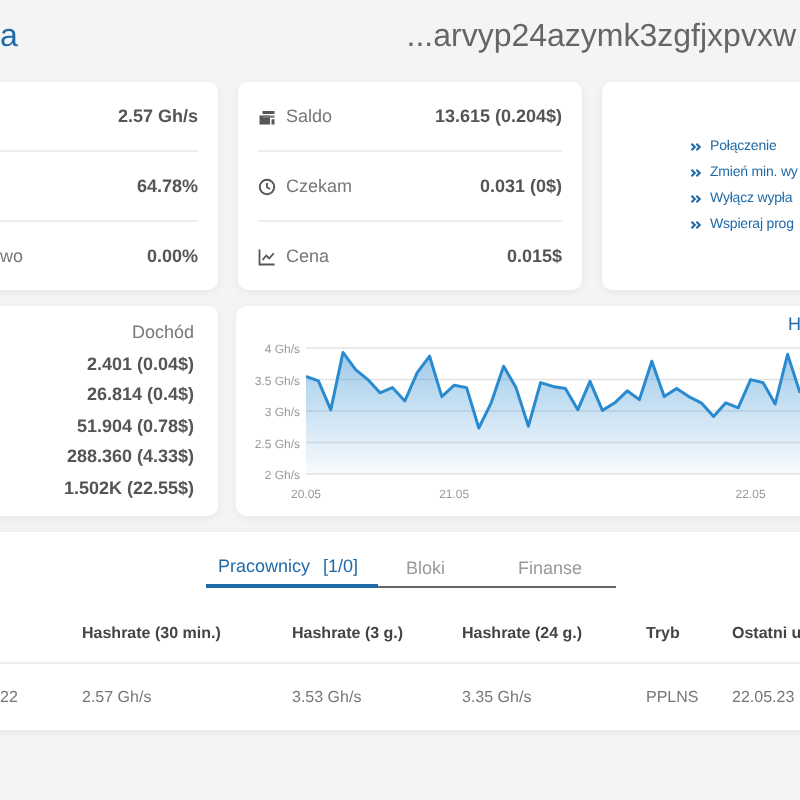 The width and height of the screenshot is (800, 800). I want to click on wallet-value: 13.615 (0.204$), so click(498, 116).